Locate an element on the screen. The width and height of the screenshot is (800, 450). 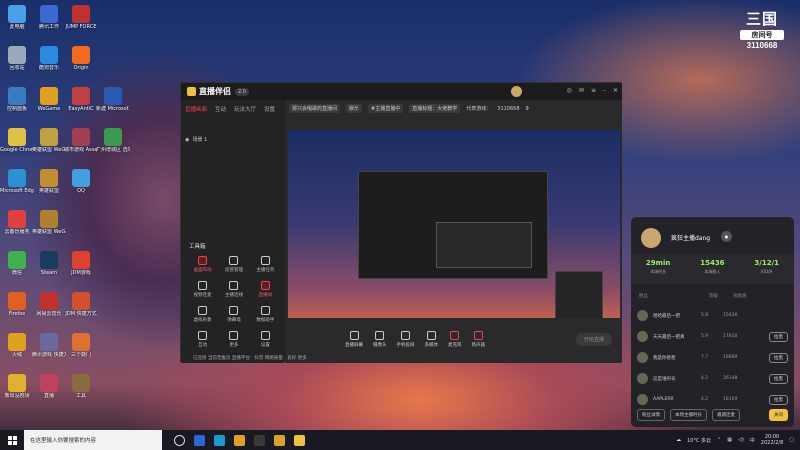
desktop-icon: Firefox is located at coordinates (17, 304).